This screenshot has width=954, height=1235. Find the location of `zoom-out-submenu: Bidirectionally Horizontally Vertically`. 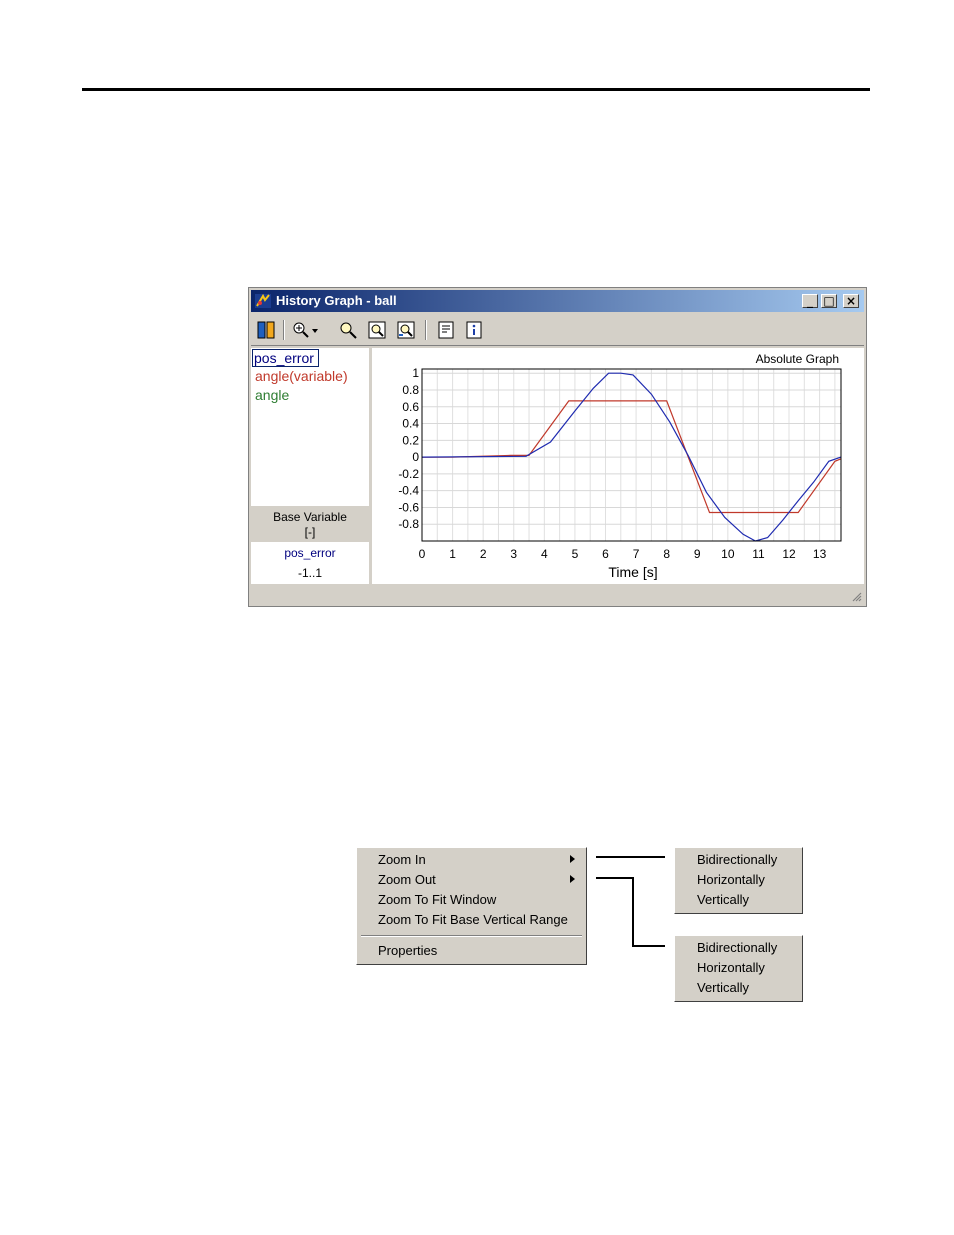

zoom-out-submenu: Bidirectionally Horizontally Vertically is located at coordinates (738, 968).